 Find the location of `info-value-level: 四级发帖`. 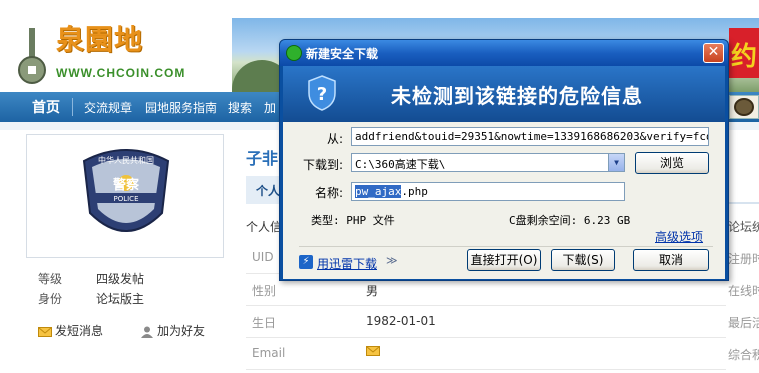

info-value-level: 四级发帖 is located at coordinates (120, 279).